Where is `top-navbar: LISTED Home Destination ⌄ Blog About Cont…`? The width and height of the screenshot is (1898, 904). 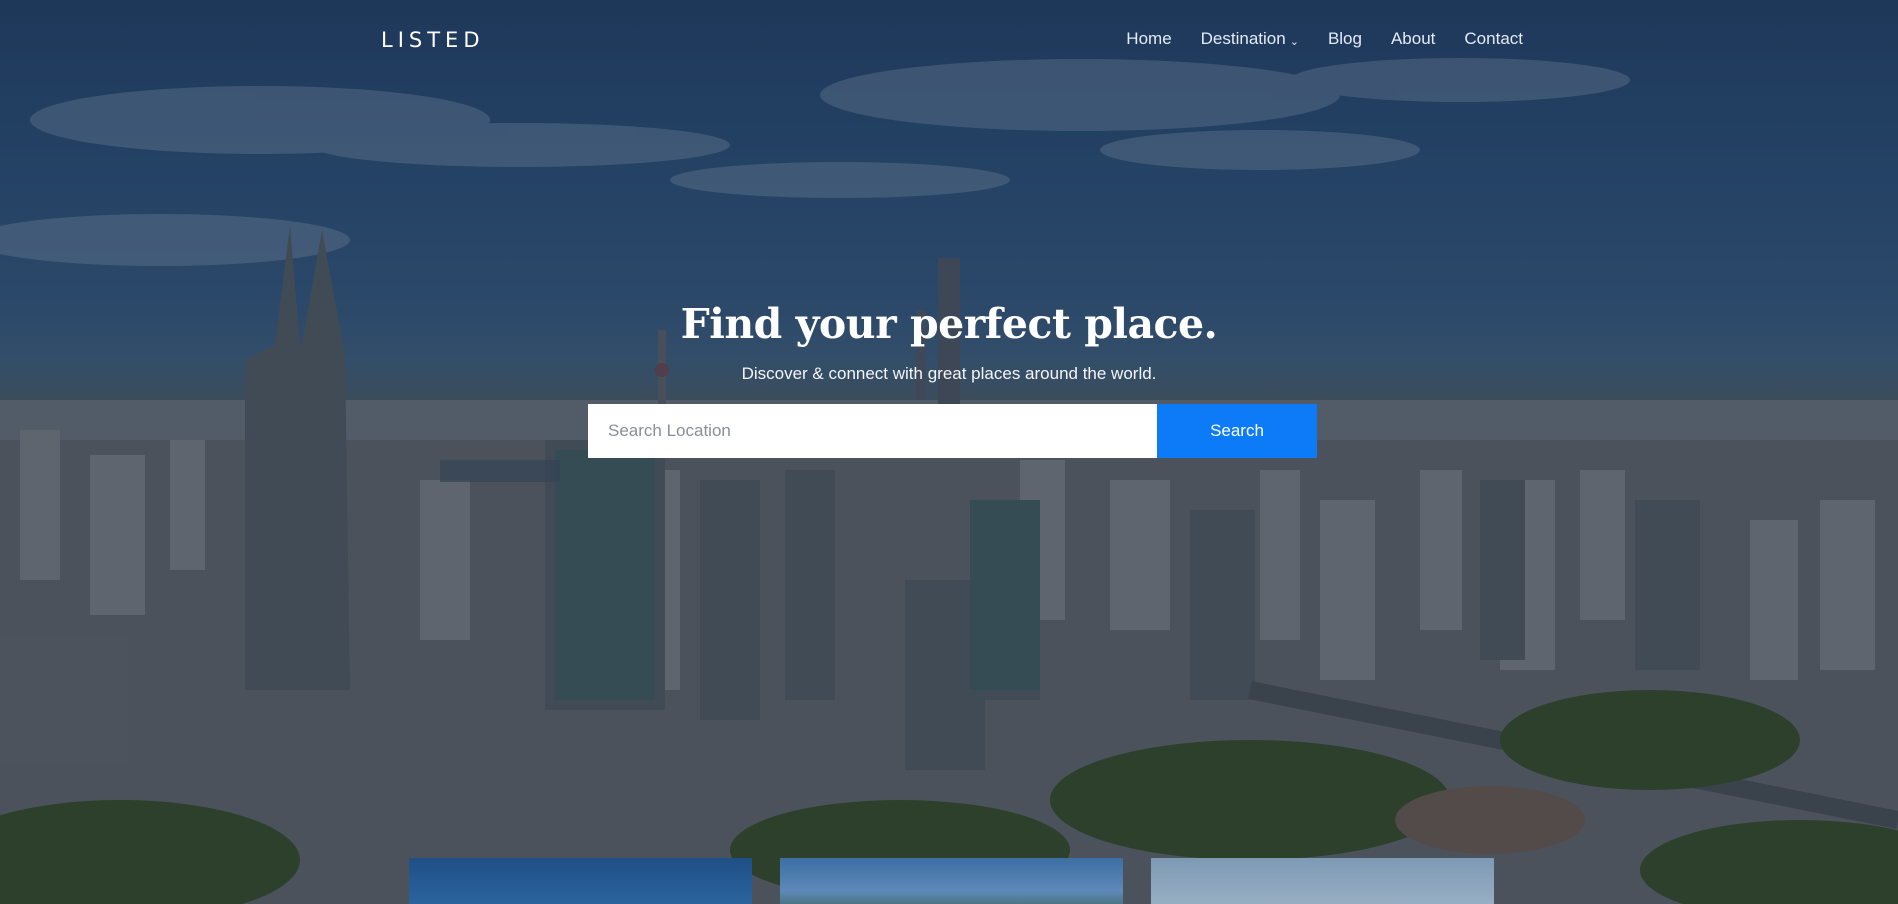 top-navbar: LISTED Home Destination ⌄ Blog About Cont… is located at coordinates (949, 40).